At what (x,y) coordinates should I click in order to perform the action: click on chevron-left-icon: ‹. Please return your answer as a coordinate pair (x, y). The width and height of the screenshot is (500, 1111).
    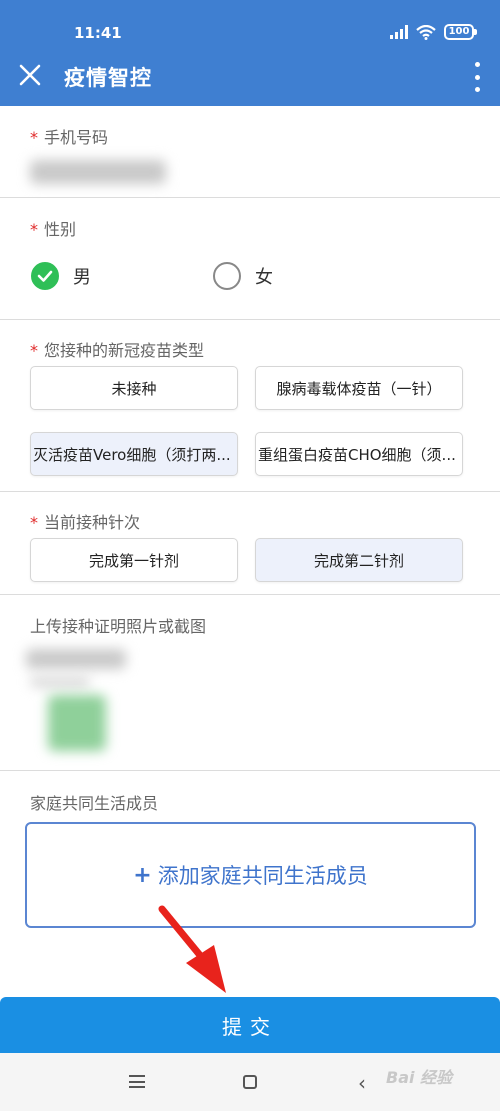
    Looking at the image, I should click on (362, 1083).